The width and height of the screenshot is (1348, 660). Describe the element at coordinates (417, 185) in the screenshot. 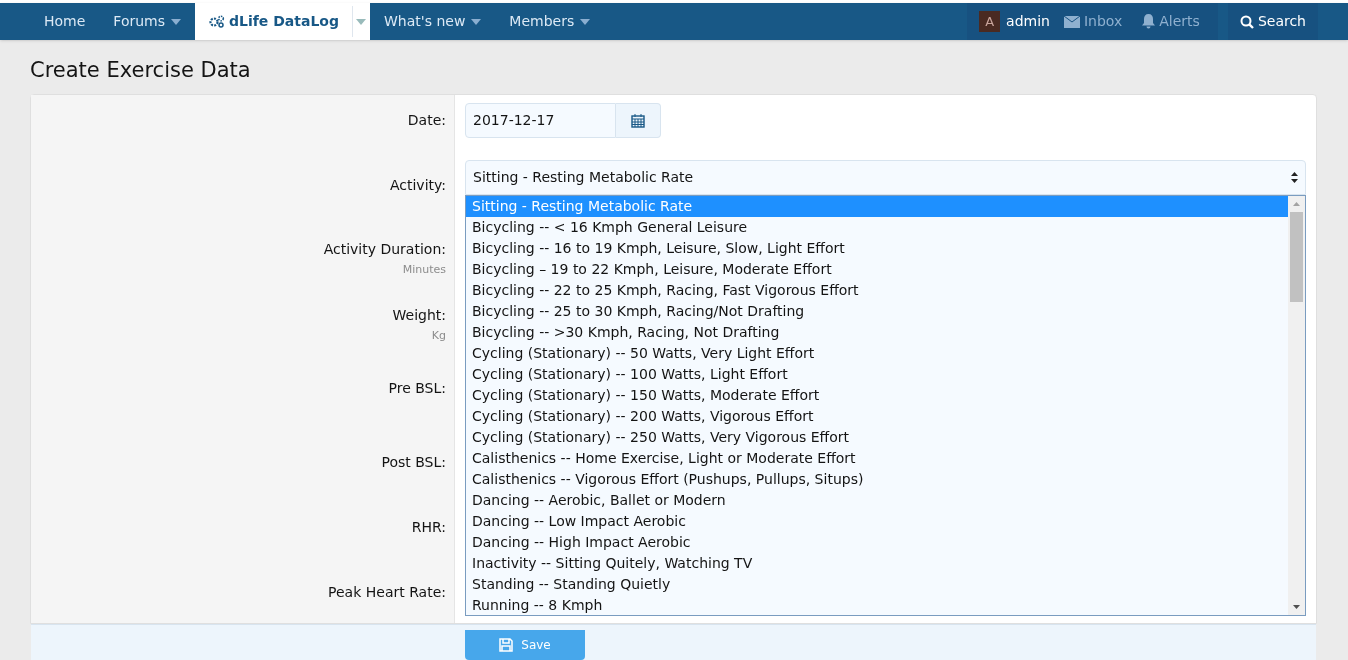

I see `field-label: Activity:` at that location.